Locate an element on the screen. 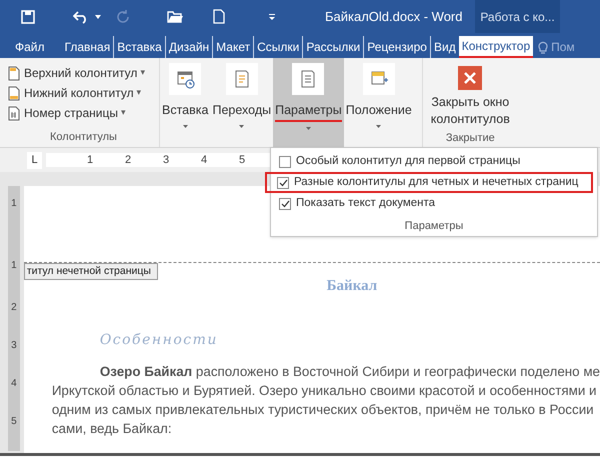 This screenshot has width=600, height=458. header-footer-item: Номер страницы ▾ is located at coordinates (83, 113).